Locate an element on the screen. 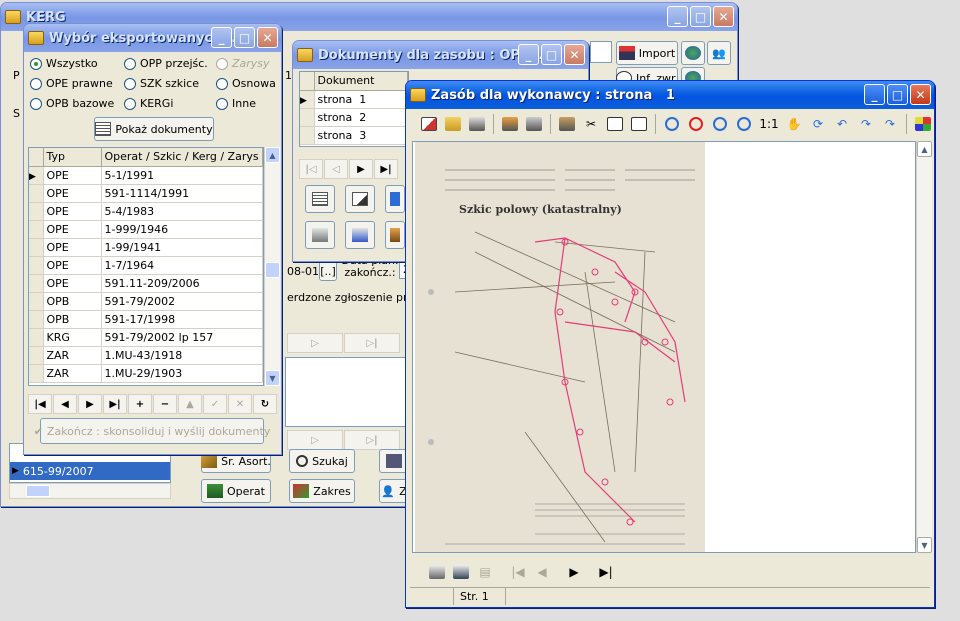 The height and width of the screenshot is (621, 960). viewer-close-button: ✕ is located at coordinates (920, 94).